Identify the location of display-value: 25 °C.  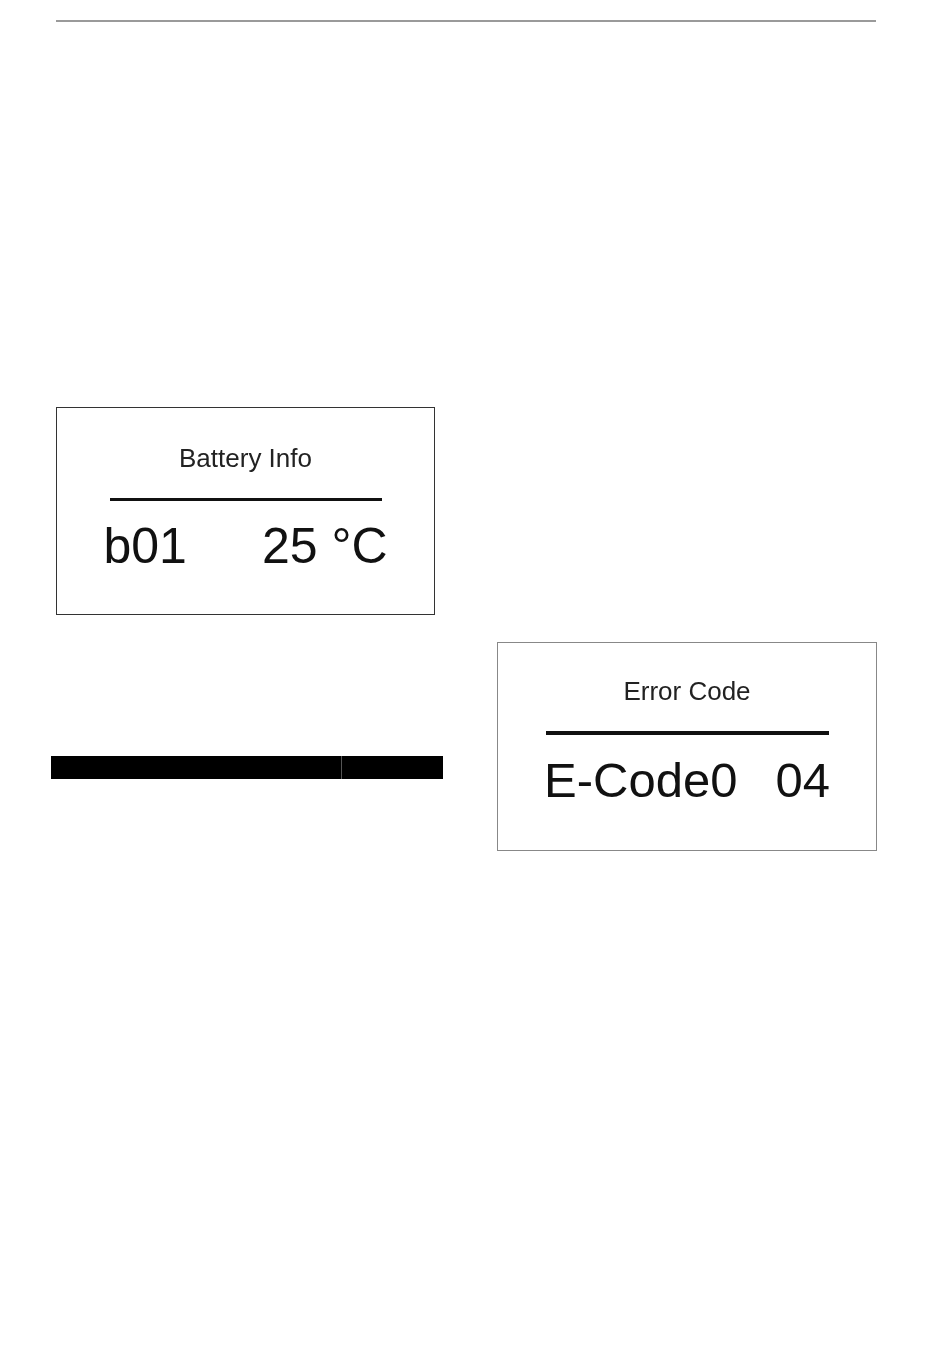
(324, 546).